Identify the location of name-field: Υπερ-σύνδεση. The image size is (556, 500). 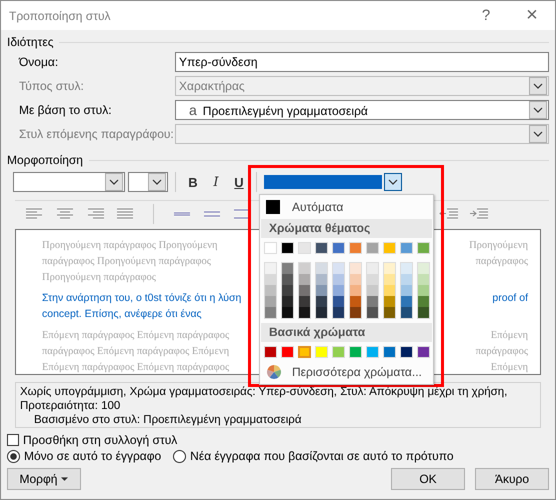
(362, 62).